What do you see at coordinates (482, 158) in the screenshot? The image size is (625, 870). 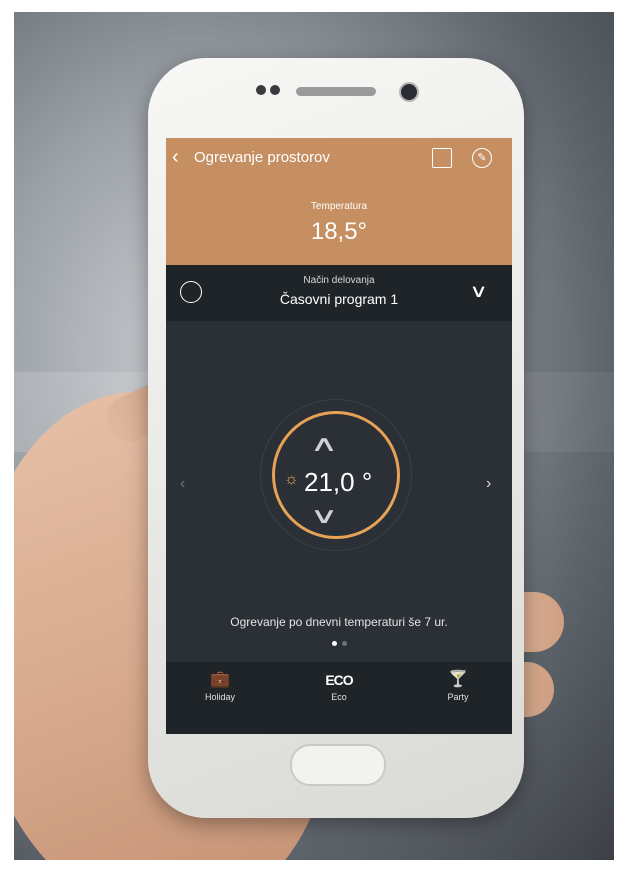 I see `pencil-icon: ✎` at bounding box center [482, 158].